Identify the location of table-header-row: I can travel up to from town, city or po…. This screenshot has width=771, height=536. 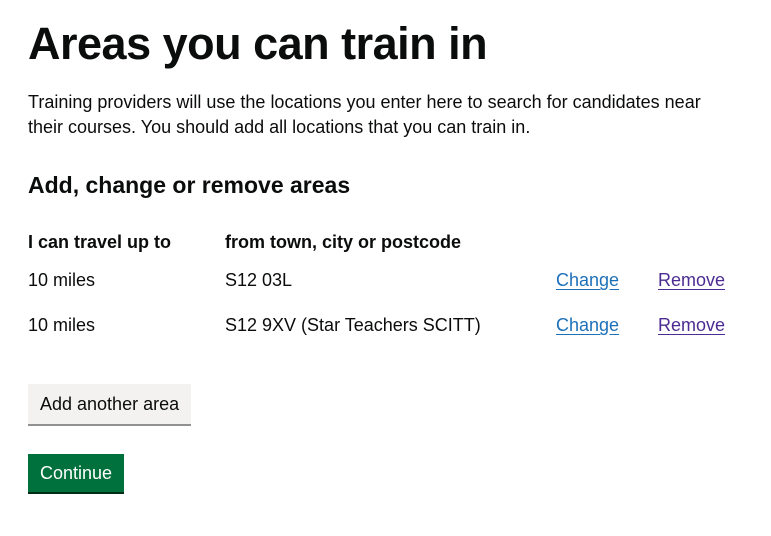
(383, 242).